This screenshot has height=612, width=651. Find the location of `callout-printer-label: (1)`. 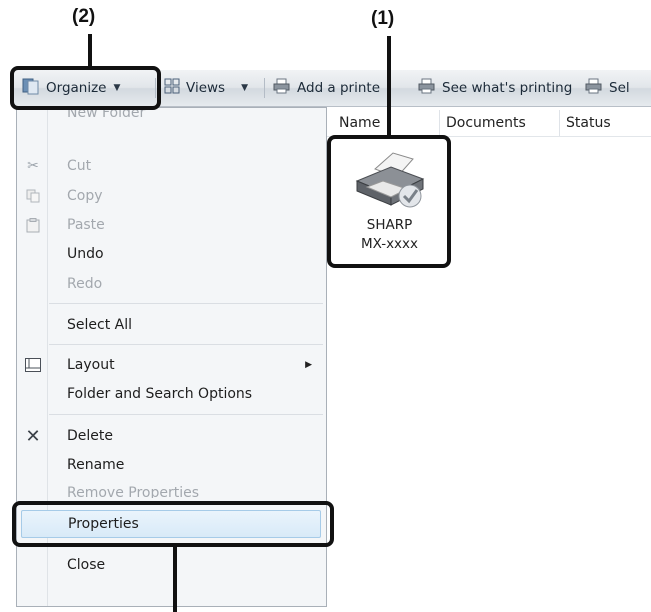

callout-printer-label: (1) is located at coordinates (383, 18).